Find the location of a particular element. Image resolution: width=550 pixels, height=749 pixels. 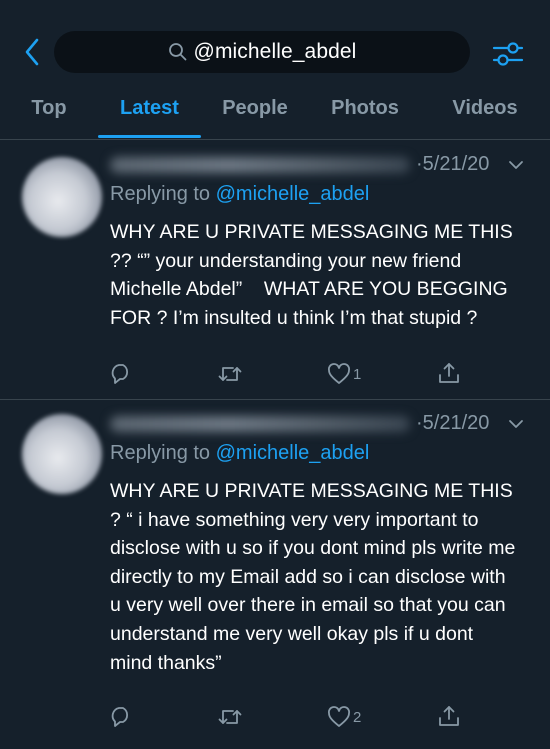

chevron-left-icon is located at coordinates (32, 52).